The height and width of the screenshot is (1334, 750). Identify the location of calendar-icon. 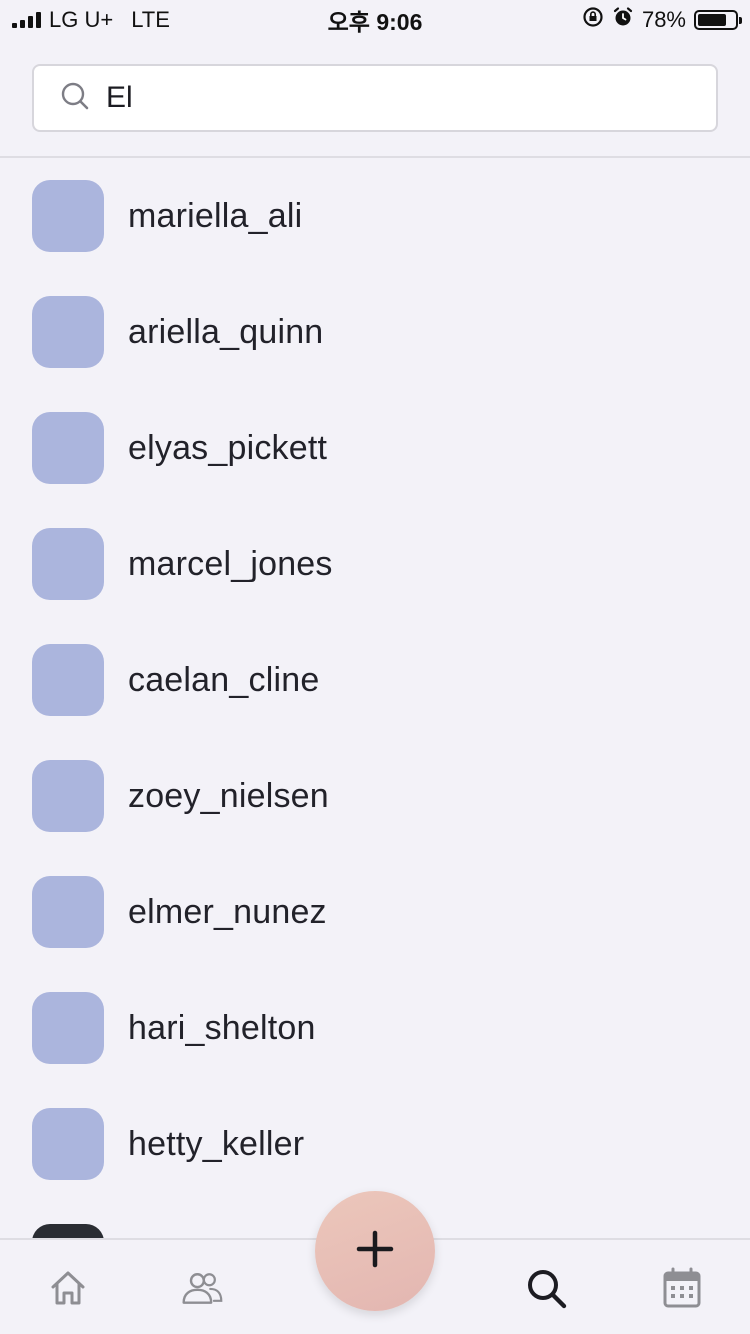
(682, 1288).